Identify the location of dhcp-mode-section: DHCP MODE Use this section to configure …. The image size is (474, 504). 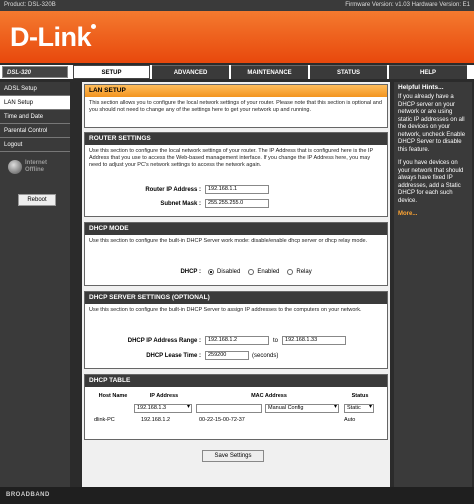
(236, 254).